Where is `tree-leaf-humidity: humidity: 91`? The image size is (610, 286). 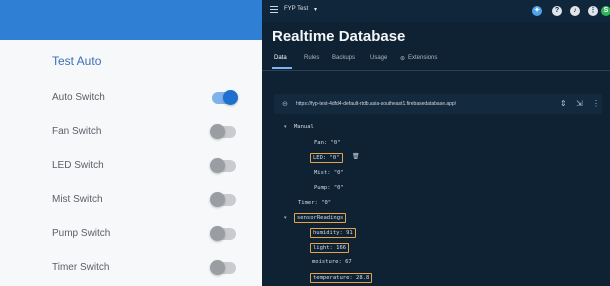 tree-leaf-humidity: humidity: 91 is located at coordinates (333, 233).